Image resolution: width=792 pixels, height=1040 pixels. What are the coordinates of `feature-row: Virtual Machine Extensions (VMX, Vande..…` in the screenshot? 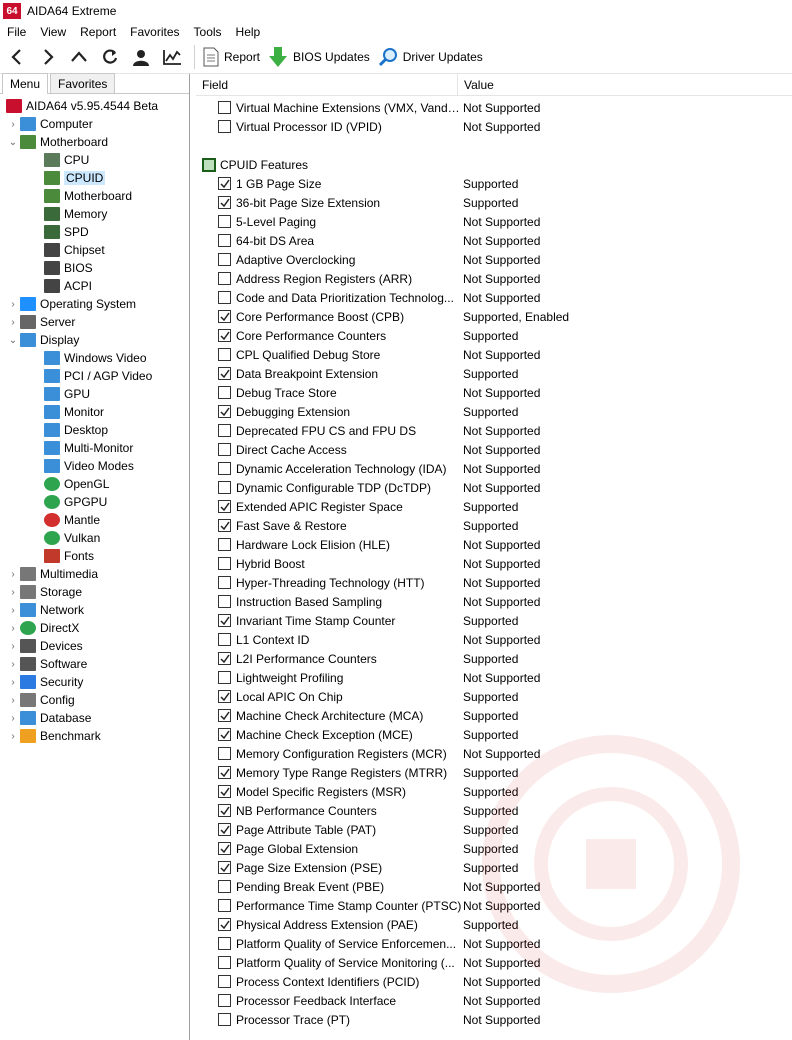 It's located at (494, 107).